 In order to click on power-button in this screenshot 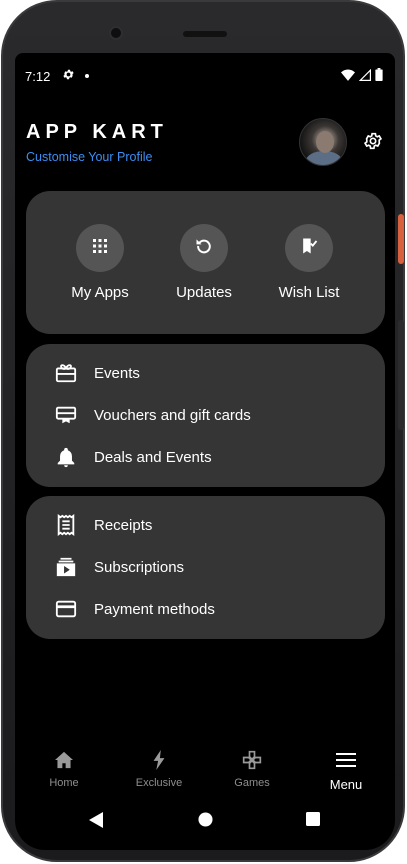, I will do `click(401, 239)`.